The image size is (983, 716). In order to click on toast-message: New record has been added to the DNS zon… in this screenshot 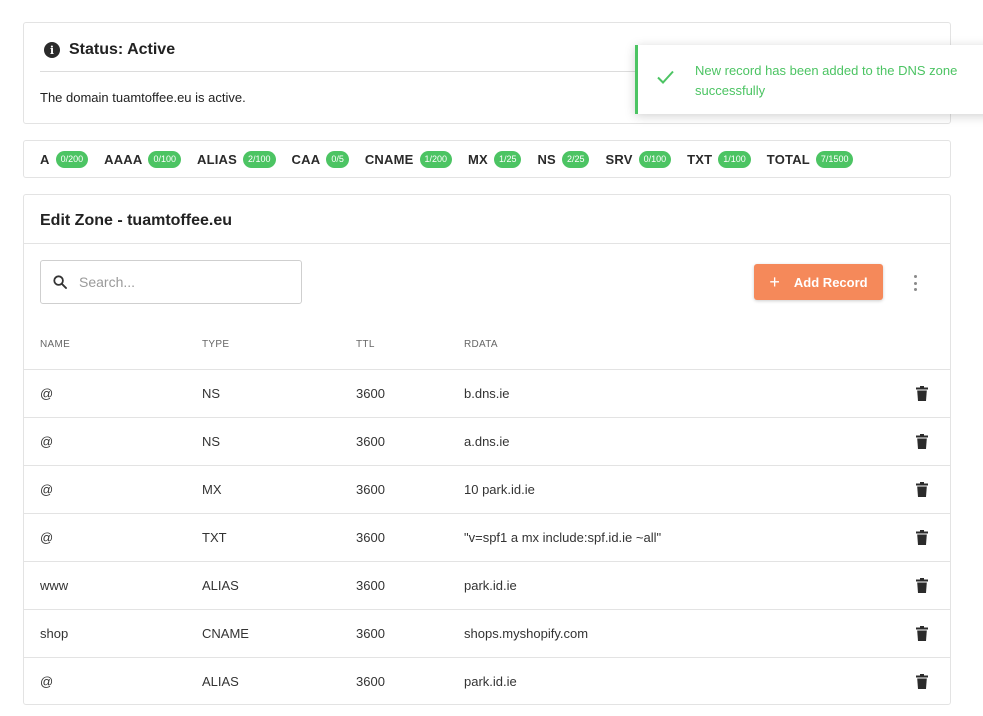, I will do `click(826, 80)`.